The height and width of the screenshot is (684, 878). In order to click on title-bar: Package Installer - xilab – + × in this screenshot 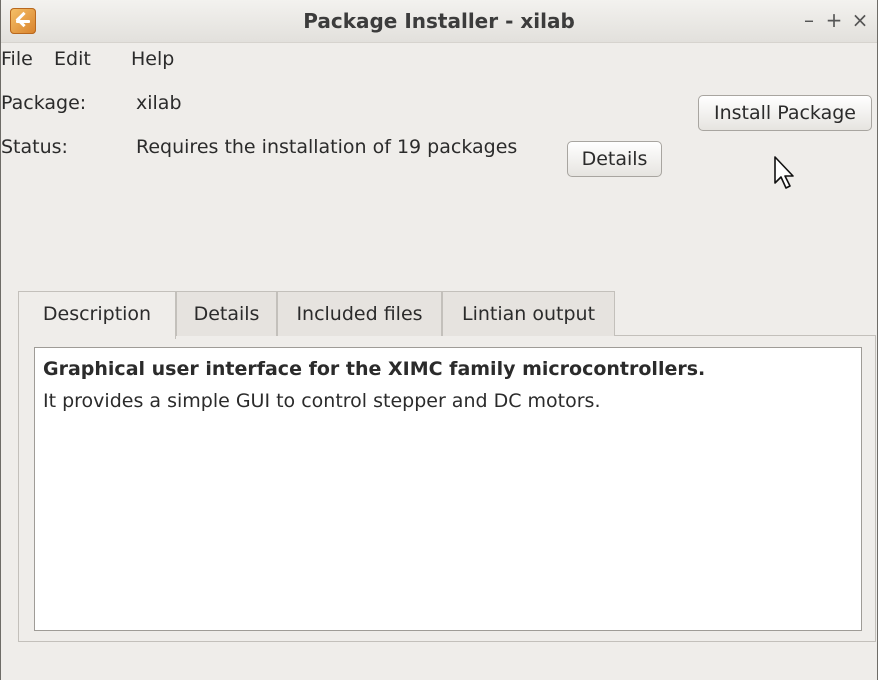, I will do `click(439, 21)`.